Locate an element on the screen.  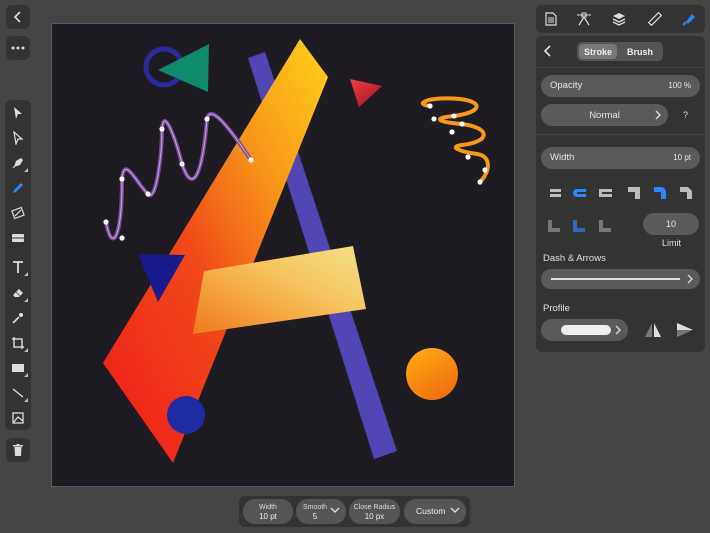
blend-mode-value: Normal is located at coordinates (604, 115).